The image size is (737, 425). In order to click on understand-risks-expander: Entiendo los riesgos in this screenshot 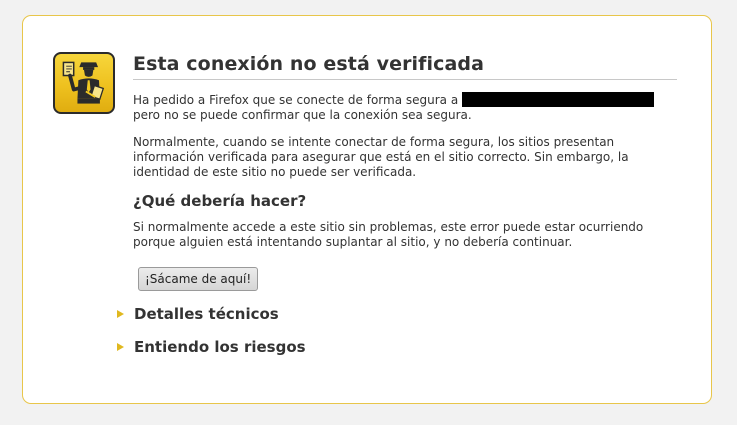, I will do `click(395, 349)`.